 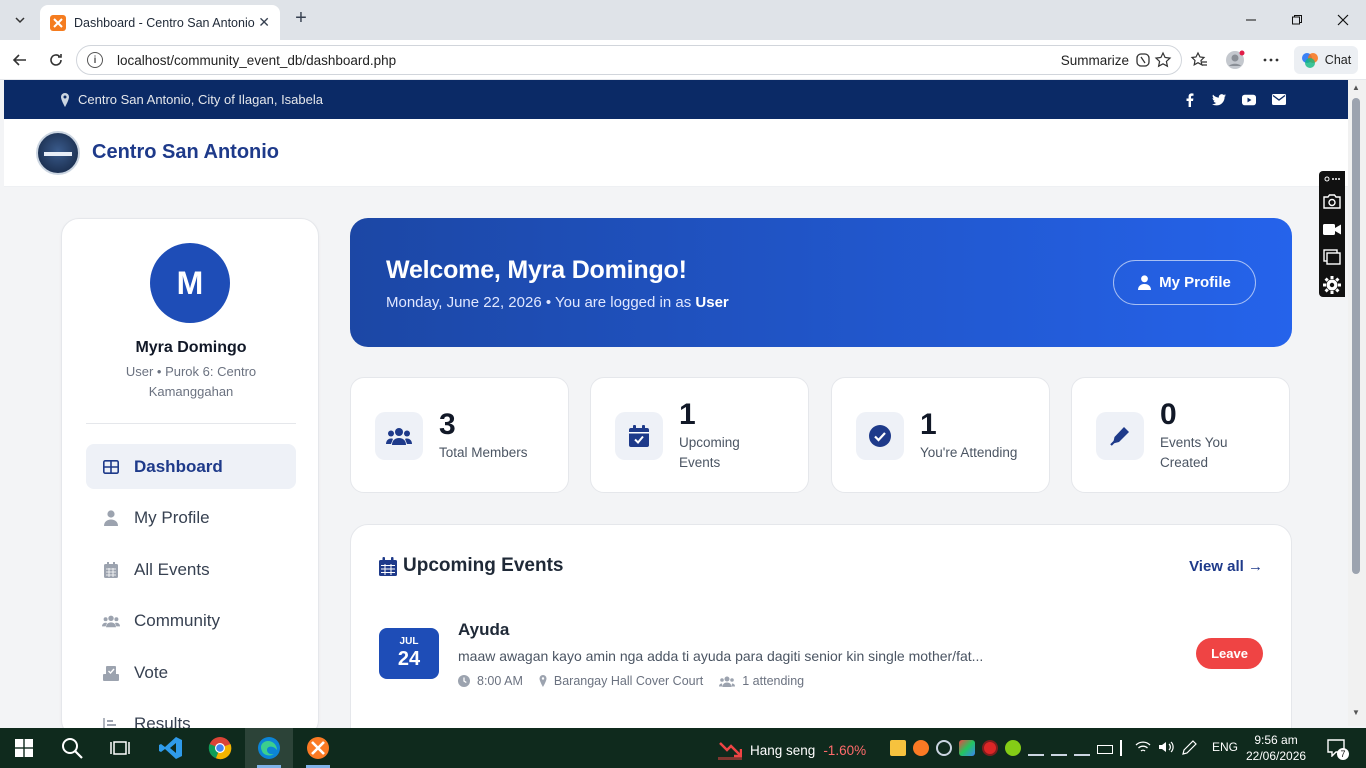 I want to click on windows-start-icon, so click(x=24, y=748).